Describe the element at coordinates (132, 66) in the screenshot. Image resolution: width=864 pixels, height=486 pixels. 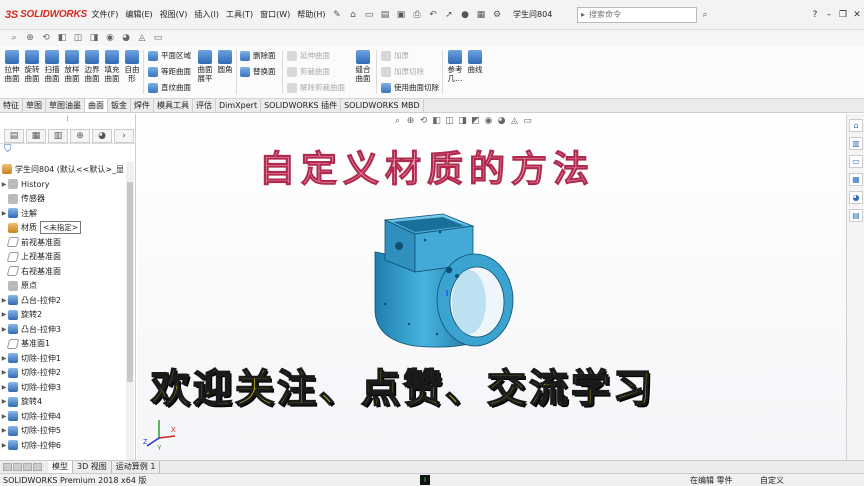
I see `freeform-button: 自由形` at that location.